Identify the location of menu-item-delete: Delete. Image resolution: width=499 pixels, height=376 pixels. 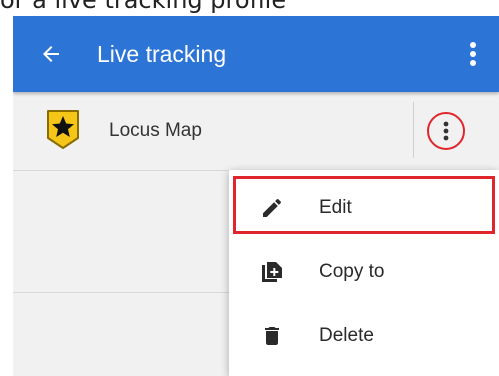
(364, 336).